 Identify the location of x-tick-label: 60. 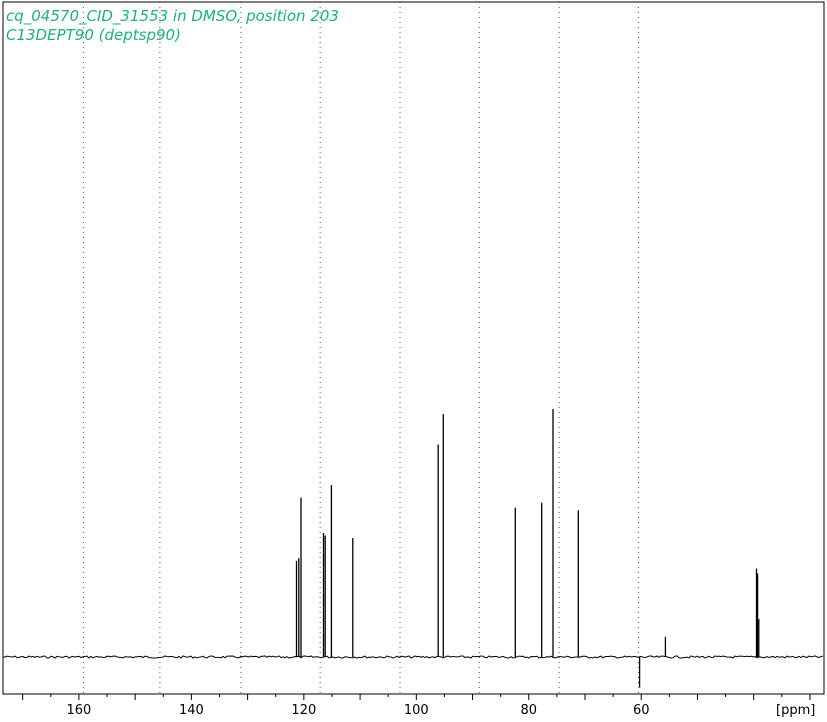
(641, 710).